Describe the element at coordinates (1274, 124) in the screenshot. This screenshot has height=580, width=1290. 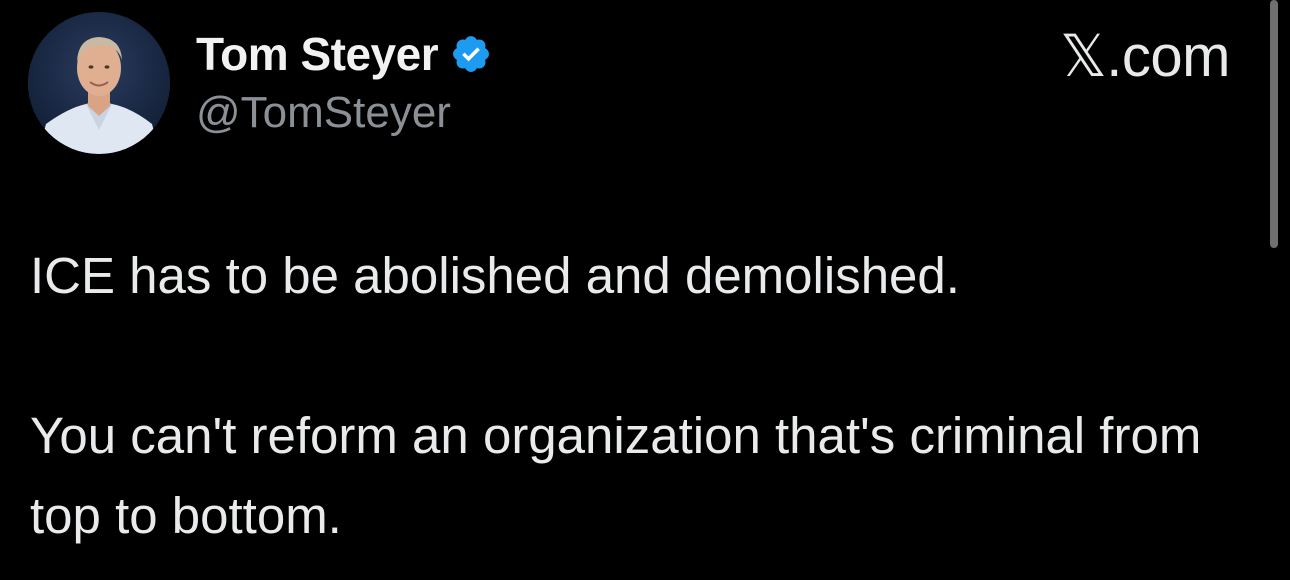
I see `scrollbar-thumb` at that location.